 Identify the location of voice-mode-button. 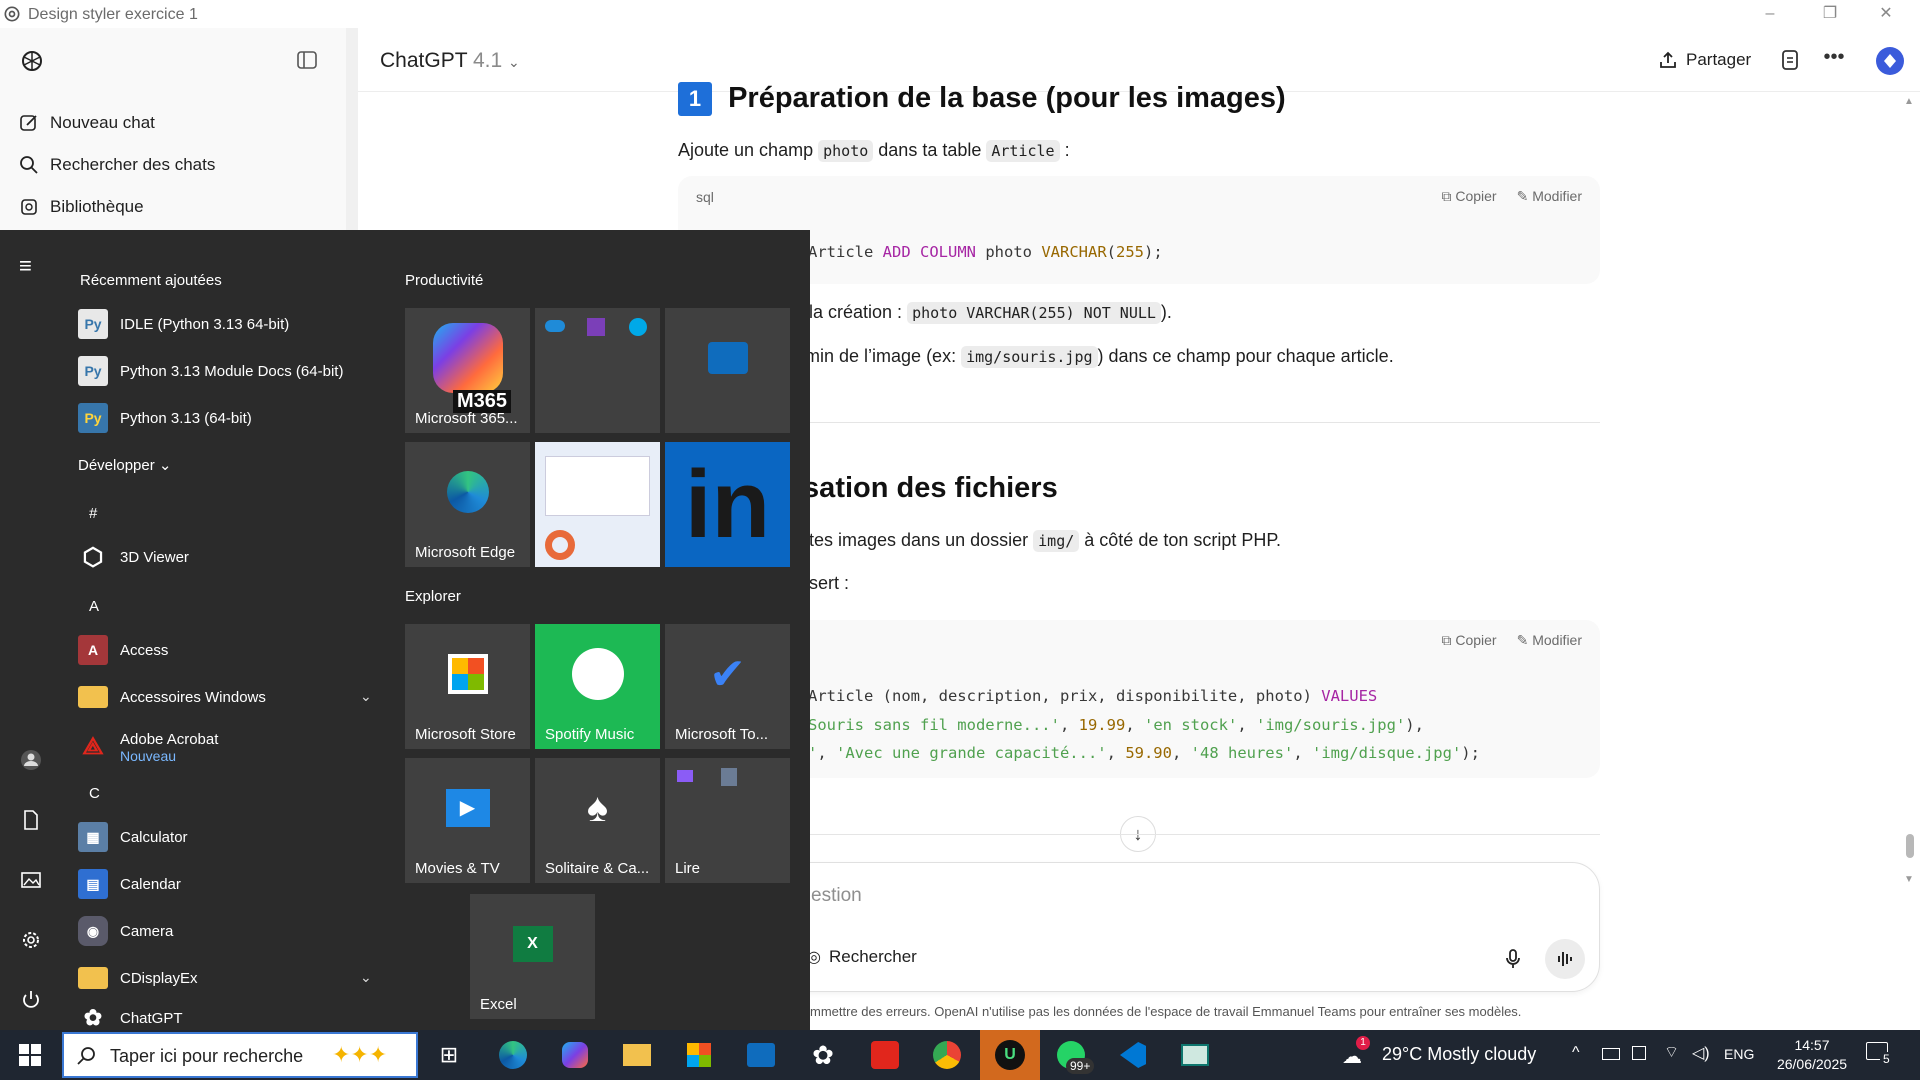
(1565, 959).